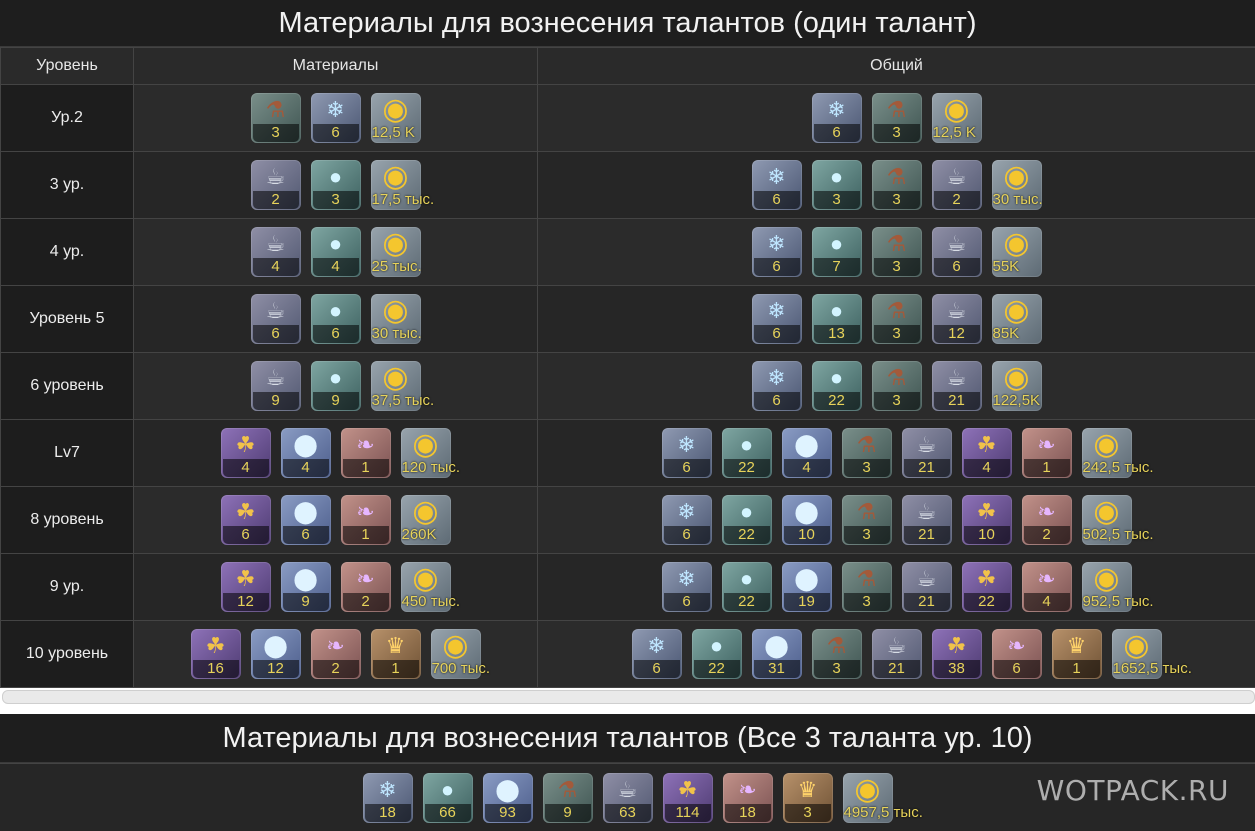  Describe the element at coordinates (336, 520) in the screenshot. I see `materials-cell: ☘6⬤6❧1◉260K` at that location.